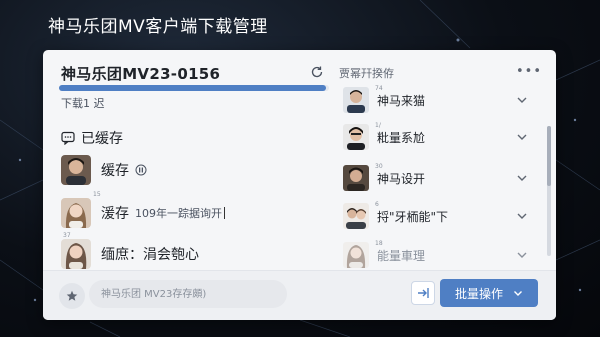 This screenshot has height=337, width=600. What do you see at coordinates (379, 88) in the screenshot?
I see `list-item-index: 74` at bounding box center [379, 88].